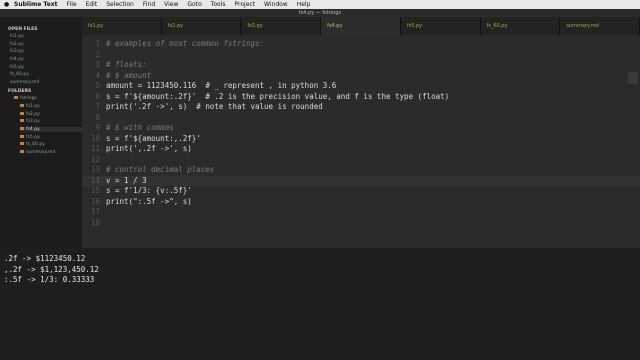 The width and height of the screenshot is (640, 360). I want to click on open-file-item: fs1.py, so click(46, 36).